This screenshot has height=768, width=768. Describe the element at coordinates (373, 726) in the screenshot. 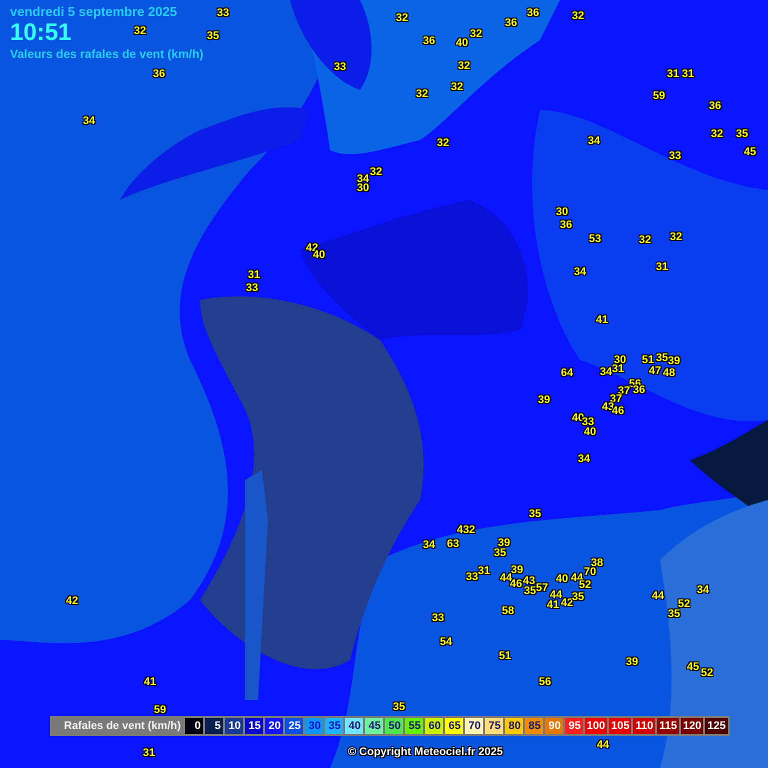

I see `legend-swatch: 45` at that location.